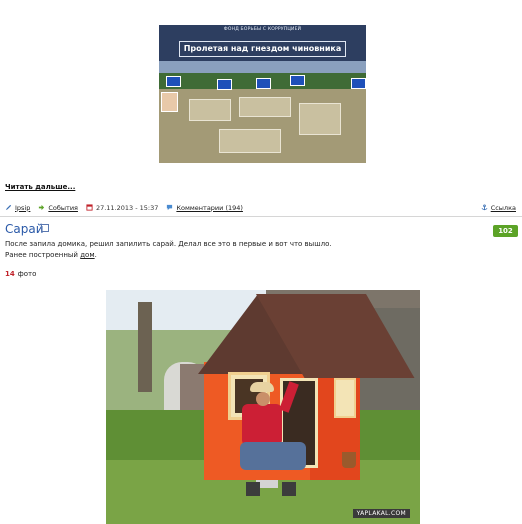 The height and width of the screenshot is (524, 522). What do you see at coordinates (261, 216) in the screenshot?
I see `post-divider` at bounding box center [261, 216].